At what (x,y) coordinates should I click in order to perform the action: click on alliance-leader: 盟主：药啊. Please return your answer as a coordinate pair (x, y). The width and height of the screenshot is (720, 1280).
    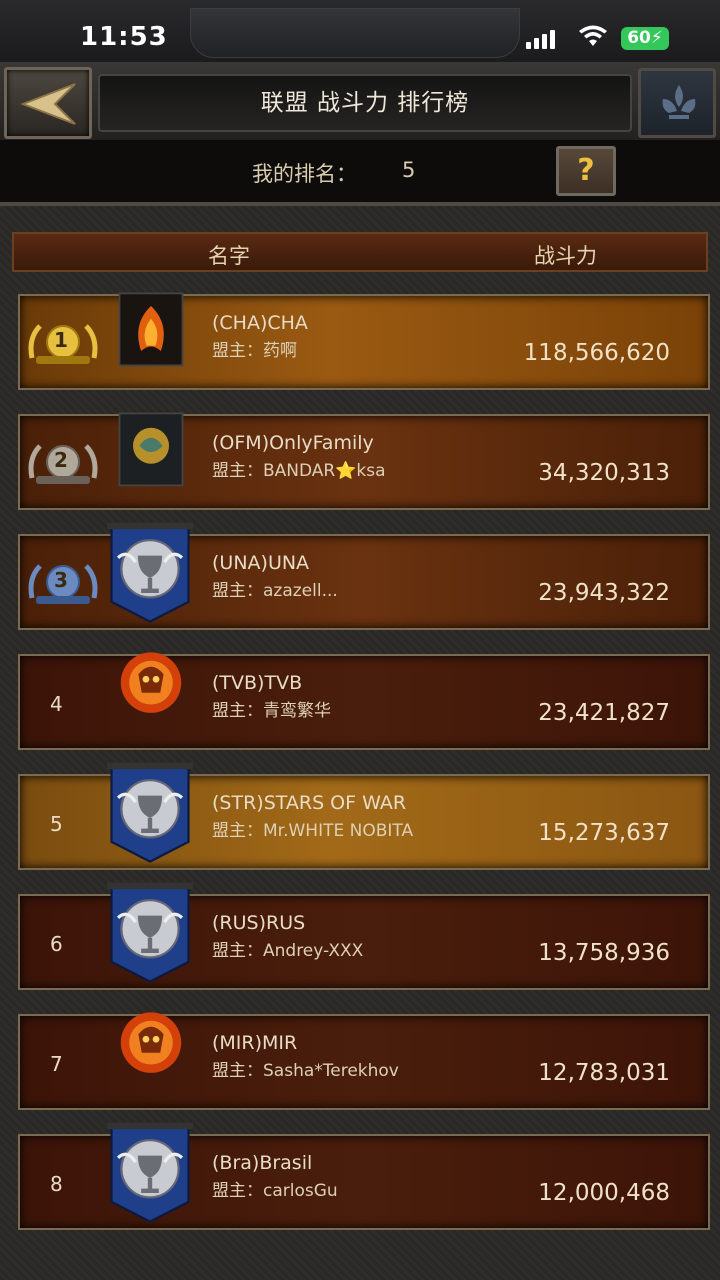
    Looking at the image, I should click on (254, 348).